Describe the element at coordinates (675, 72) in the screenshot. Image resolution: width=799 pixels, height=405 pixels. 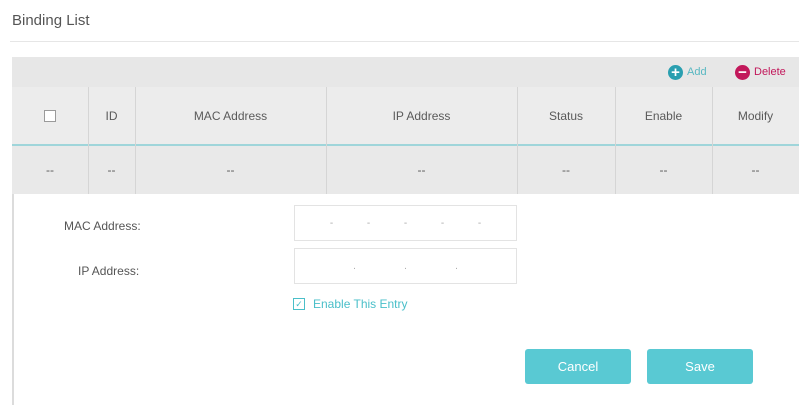
I see `plus-circle-icon: +` at that location.